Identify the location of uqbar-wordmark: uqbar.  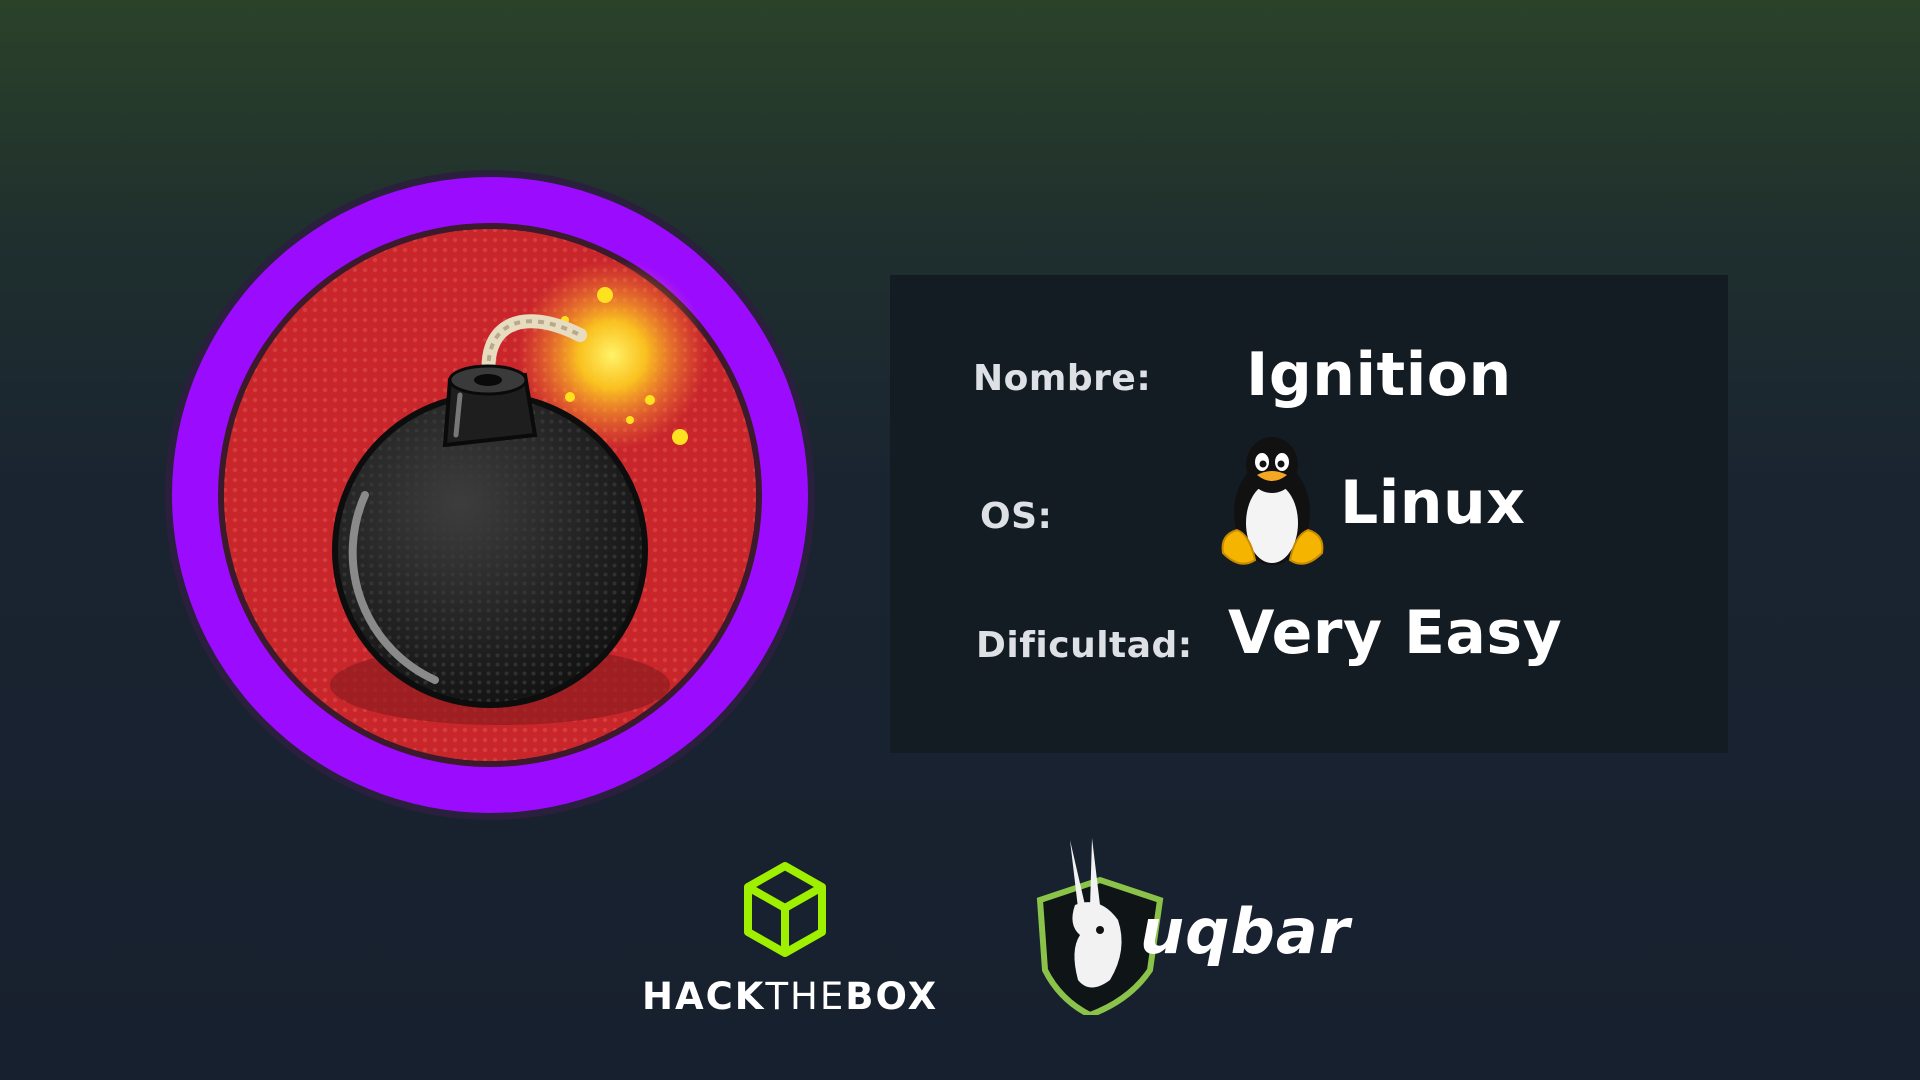
(1245, 931).